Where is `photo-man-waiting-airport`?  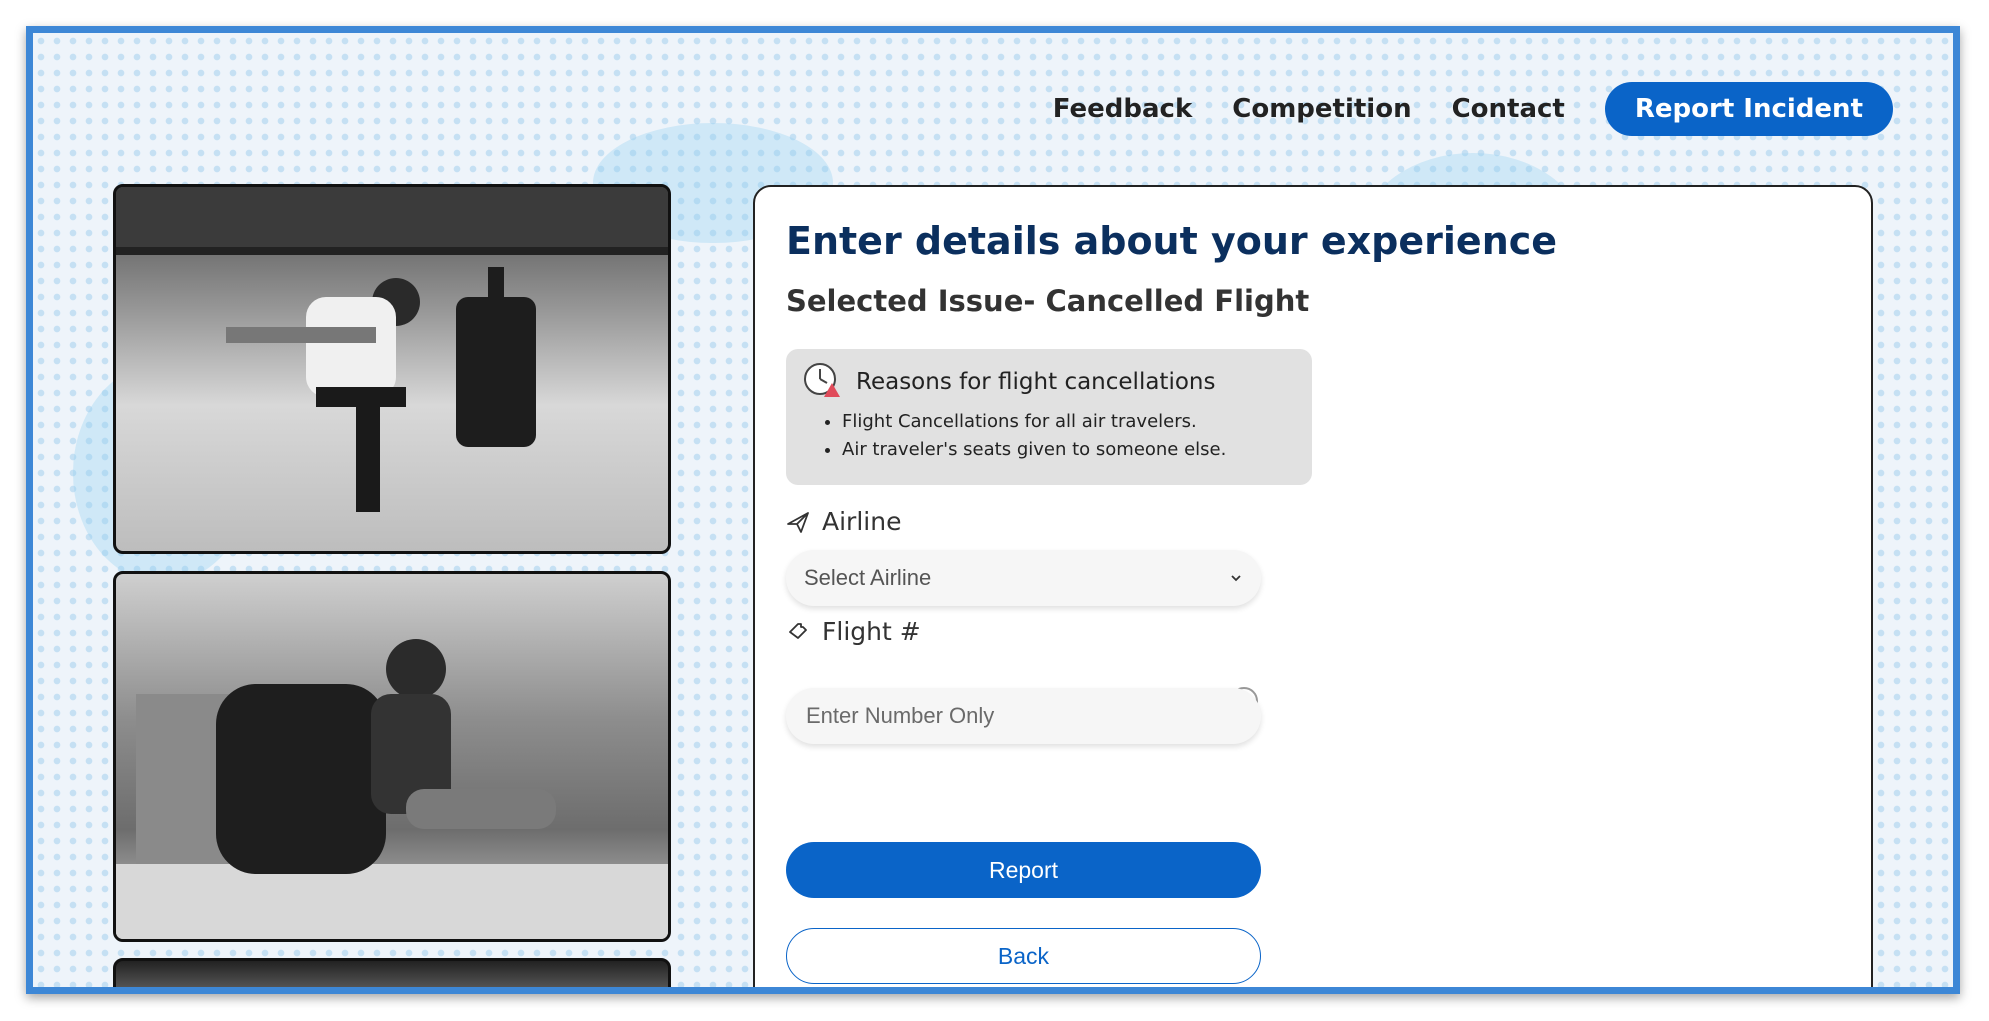 photo-man-waiting-airport is located at coordinates (392, 369).